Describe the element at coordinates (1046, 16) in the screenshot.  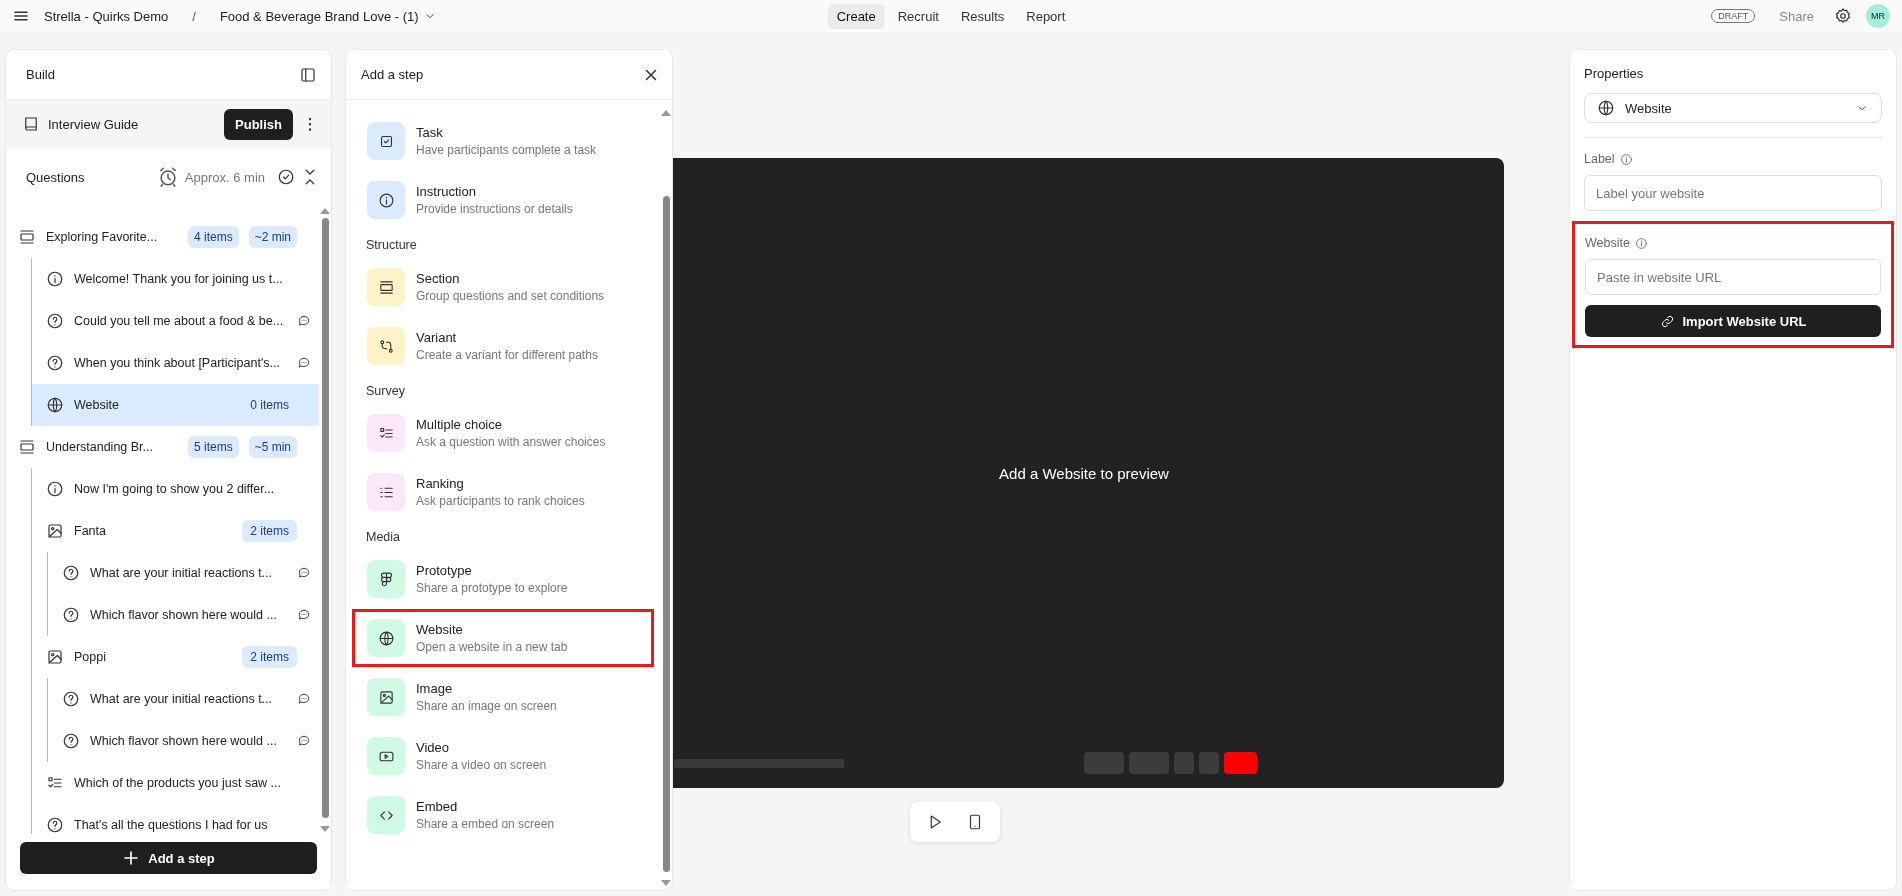
I see `nav-tab: Report` at that location.